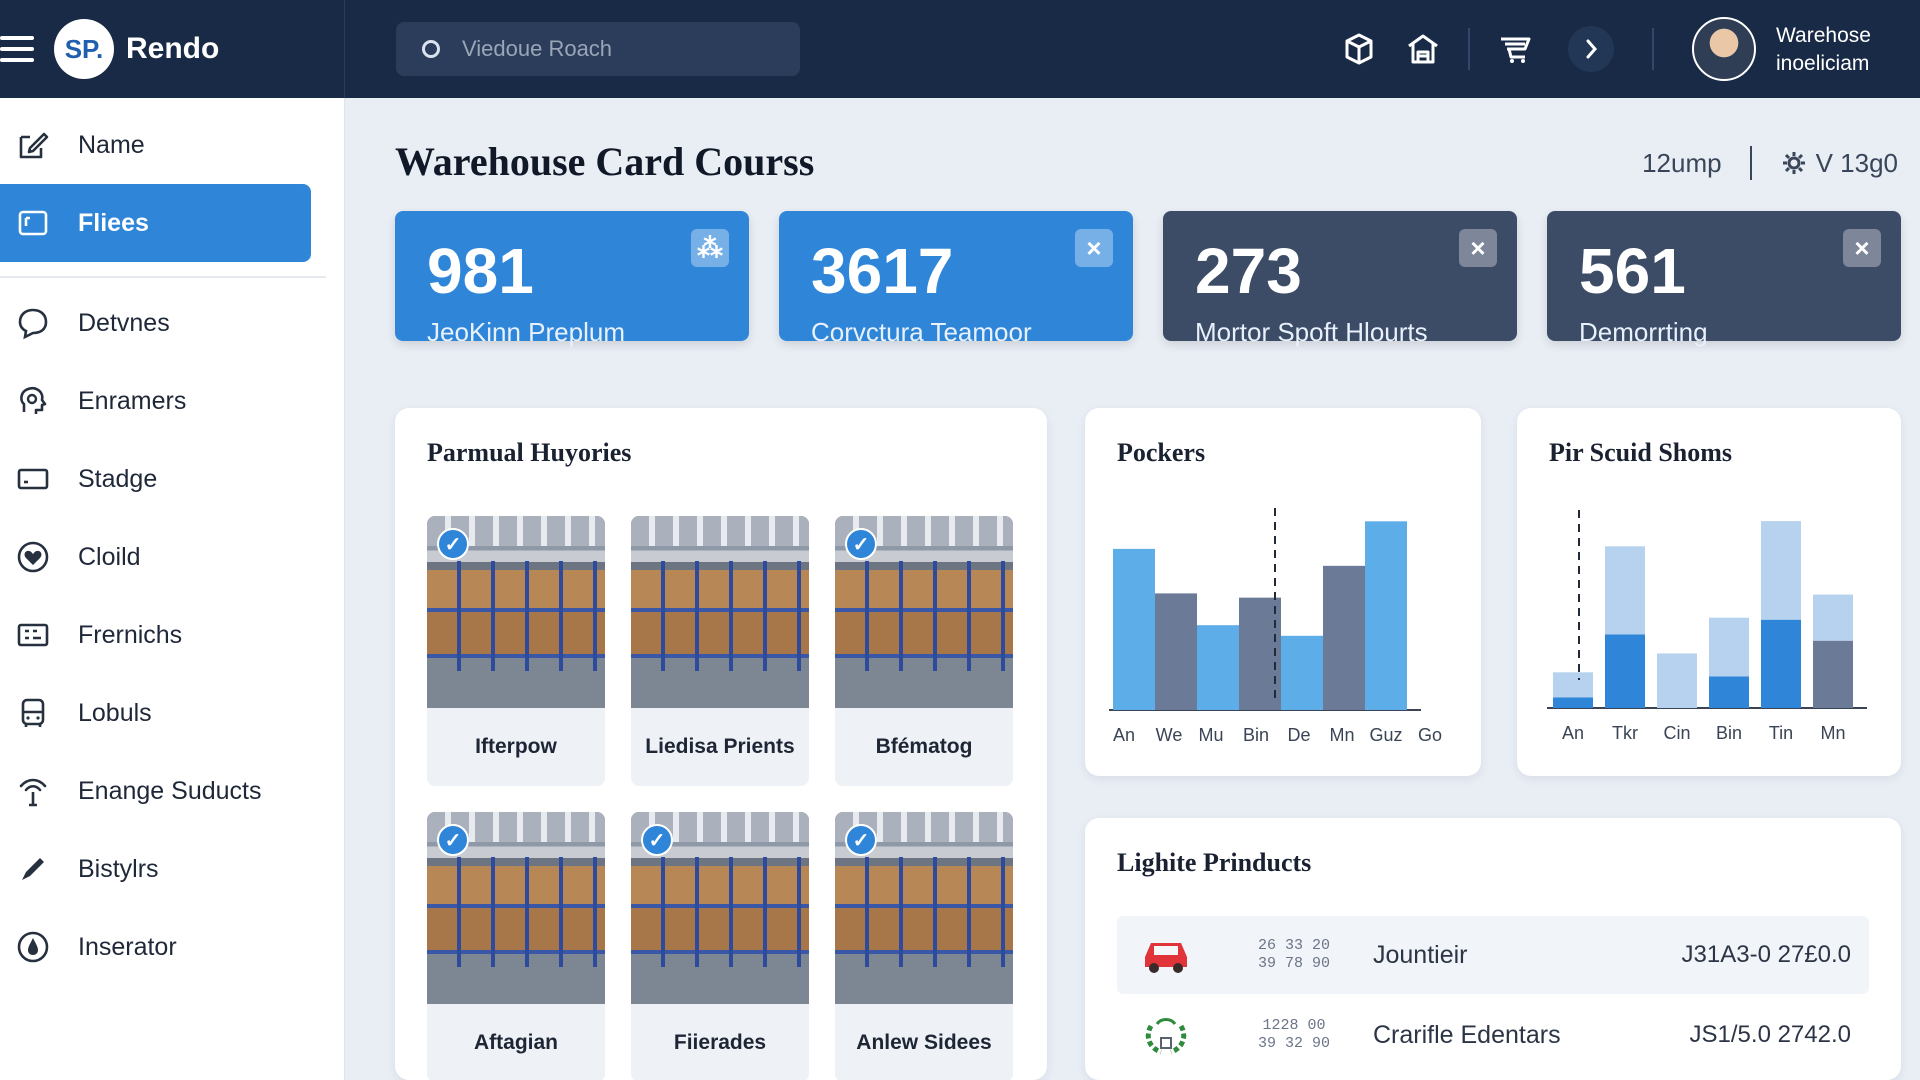 The width and height of the screenshot is (1920, 1080). I want to click on user-info: Warehose inoeliciam, so click(1823, 50).